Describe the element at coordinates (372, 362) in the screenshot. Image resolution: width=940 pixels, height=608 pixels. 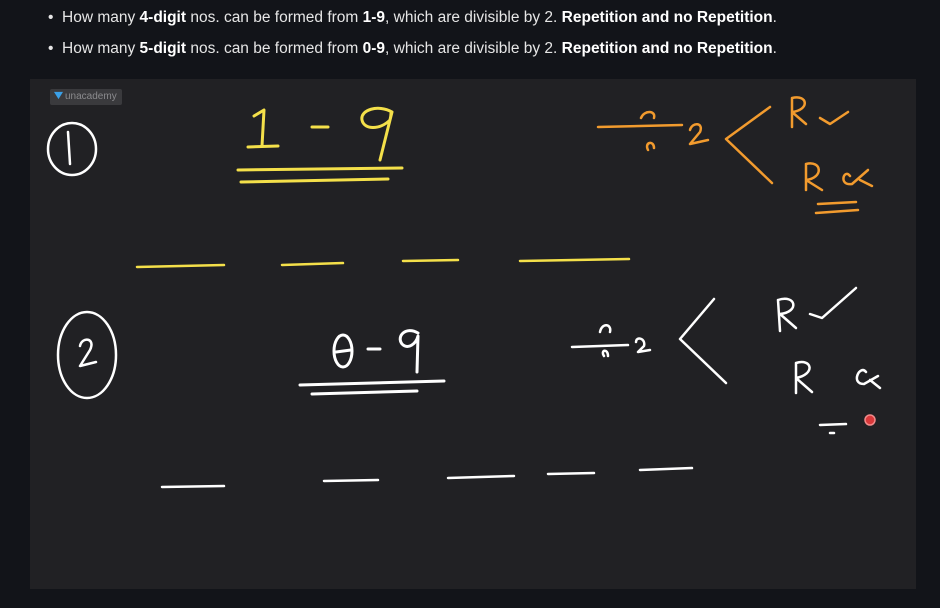
I see `range-0-9-handwriting` at that location.